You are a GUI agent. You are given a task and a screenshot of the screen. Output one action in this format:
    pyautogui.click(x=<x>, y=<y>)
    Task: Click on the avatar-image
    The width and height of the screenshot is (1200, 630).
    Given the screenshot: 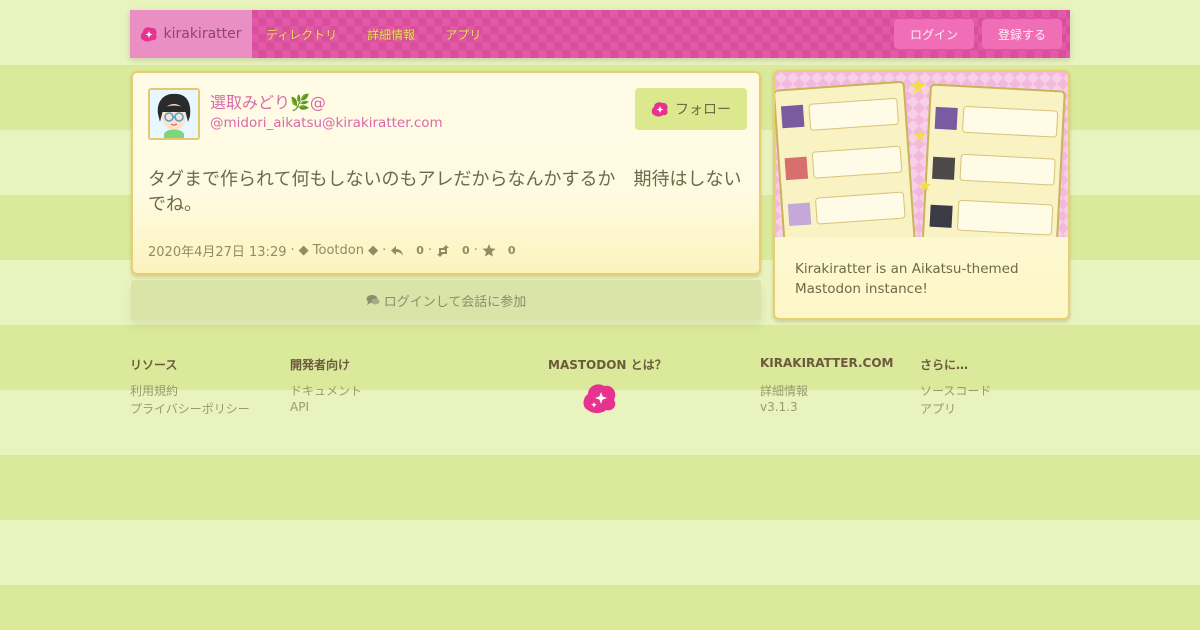 What is the action you would take?
    pyautogui.click(x=174, y=114)
    